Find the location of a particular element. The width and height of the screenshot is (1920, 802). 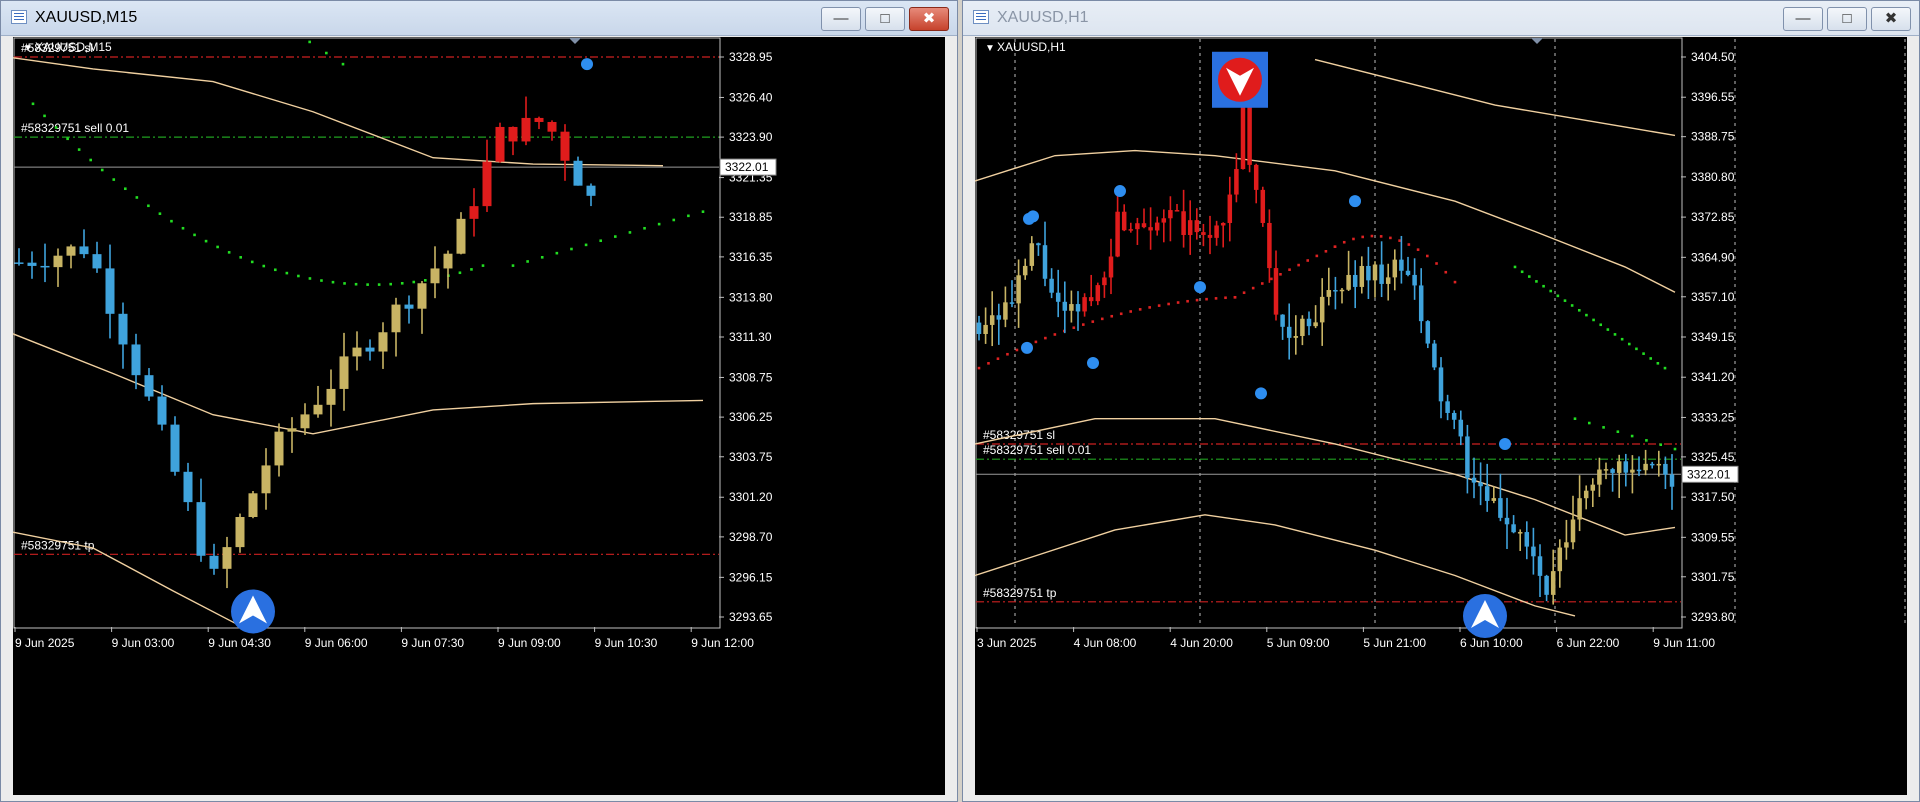

time-axis-label: 9 Jun 04:30 is located at coordinates (239, 643).